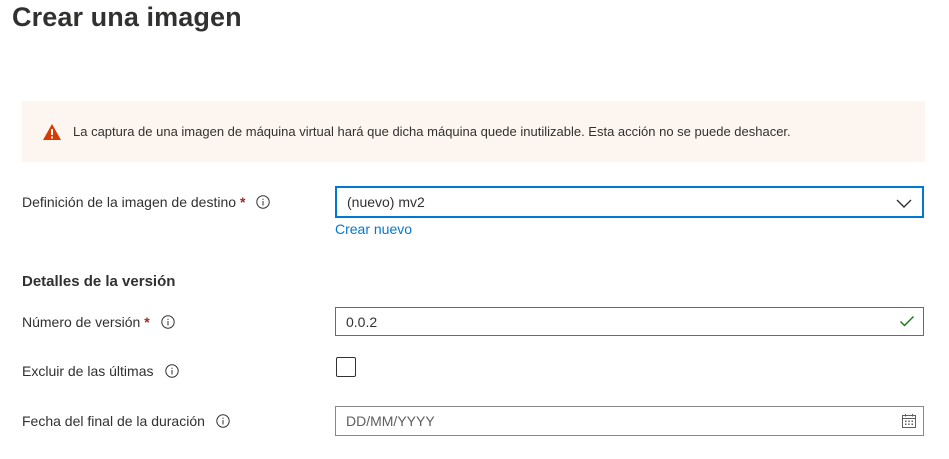 The width and height of the screenshot is (949, 459). Describe the element at coordinates (88, 371) in the screenshot. I see `exclude-latest-label: Excluir de las últimas` at that location.